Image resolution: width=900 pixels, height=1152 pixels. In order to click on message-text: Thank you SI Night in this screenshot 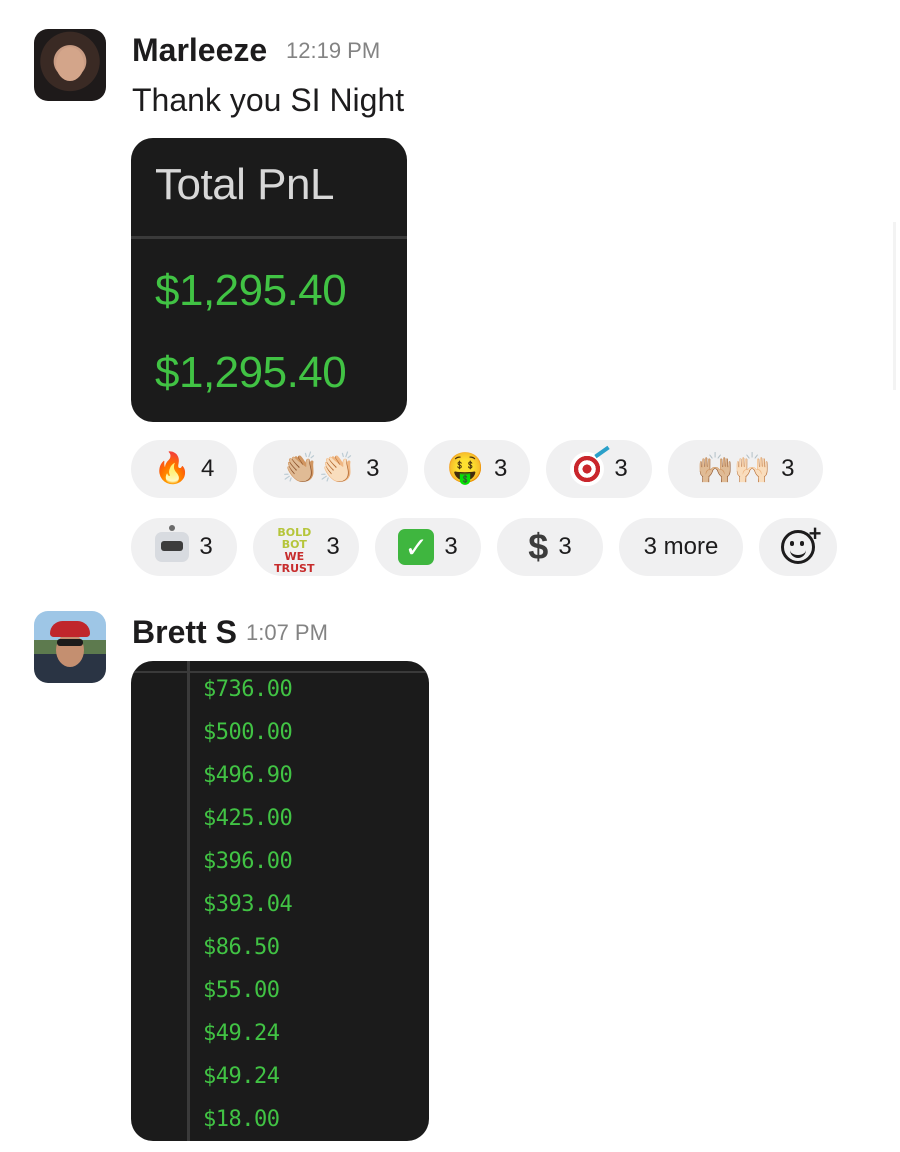, I will do `click(268, 100)`.